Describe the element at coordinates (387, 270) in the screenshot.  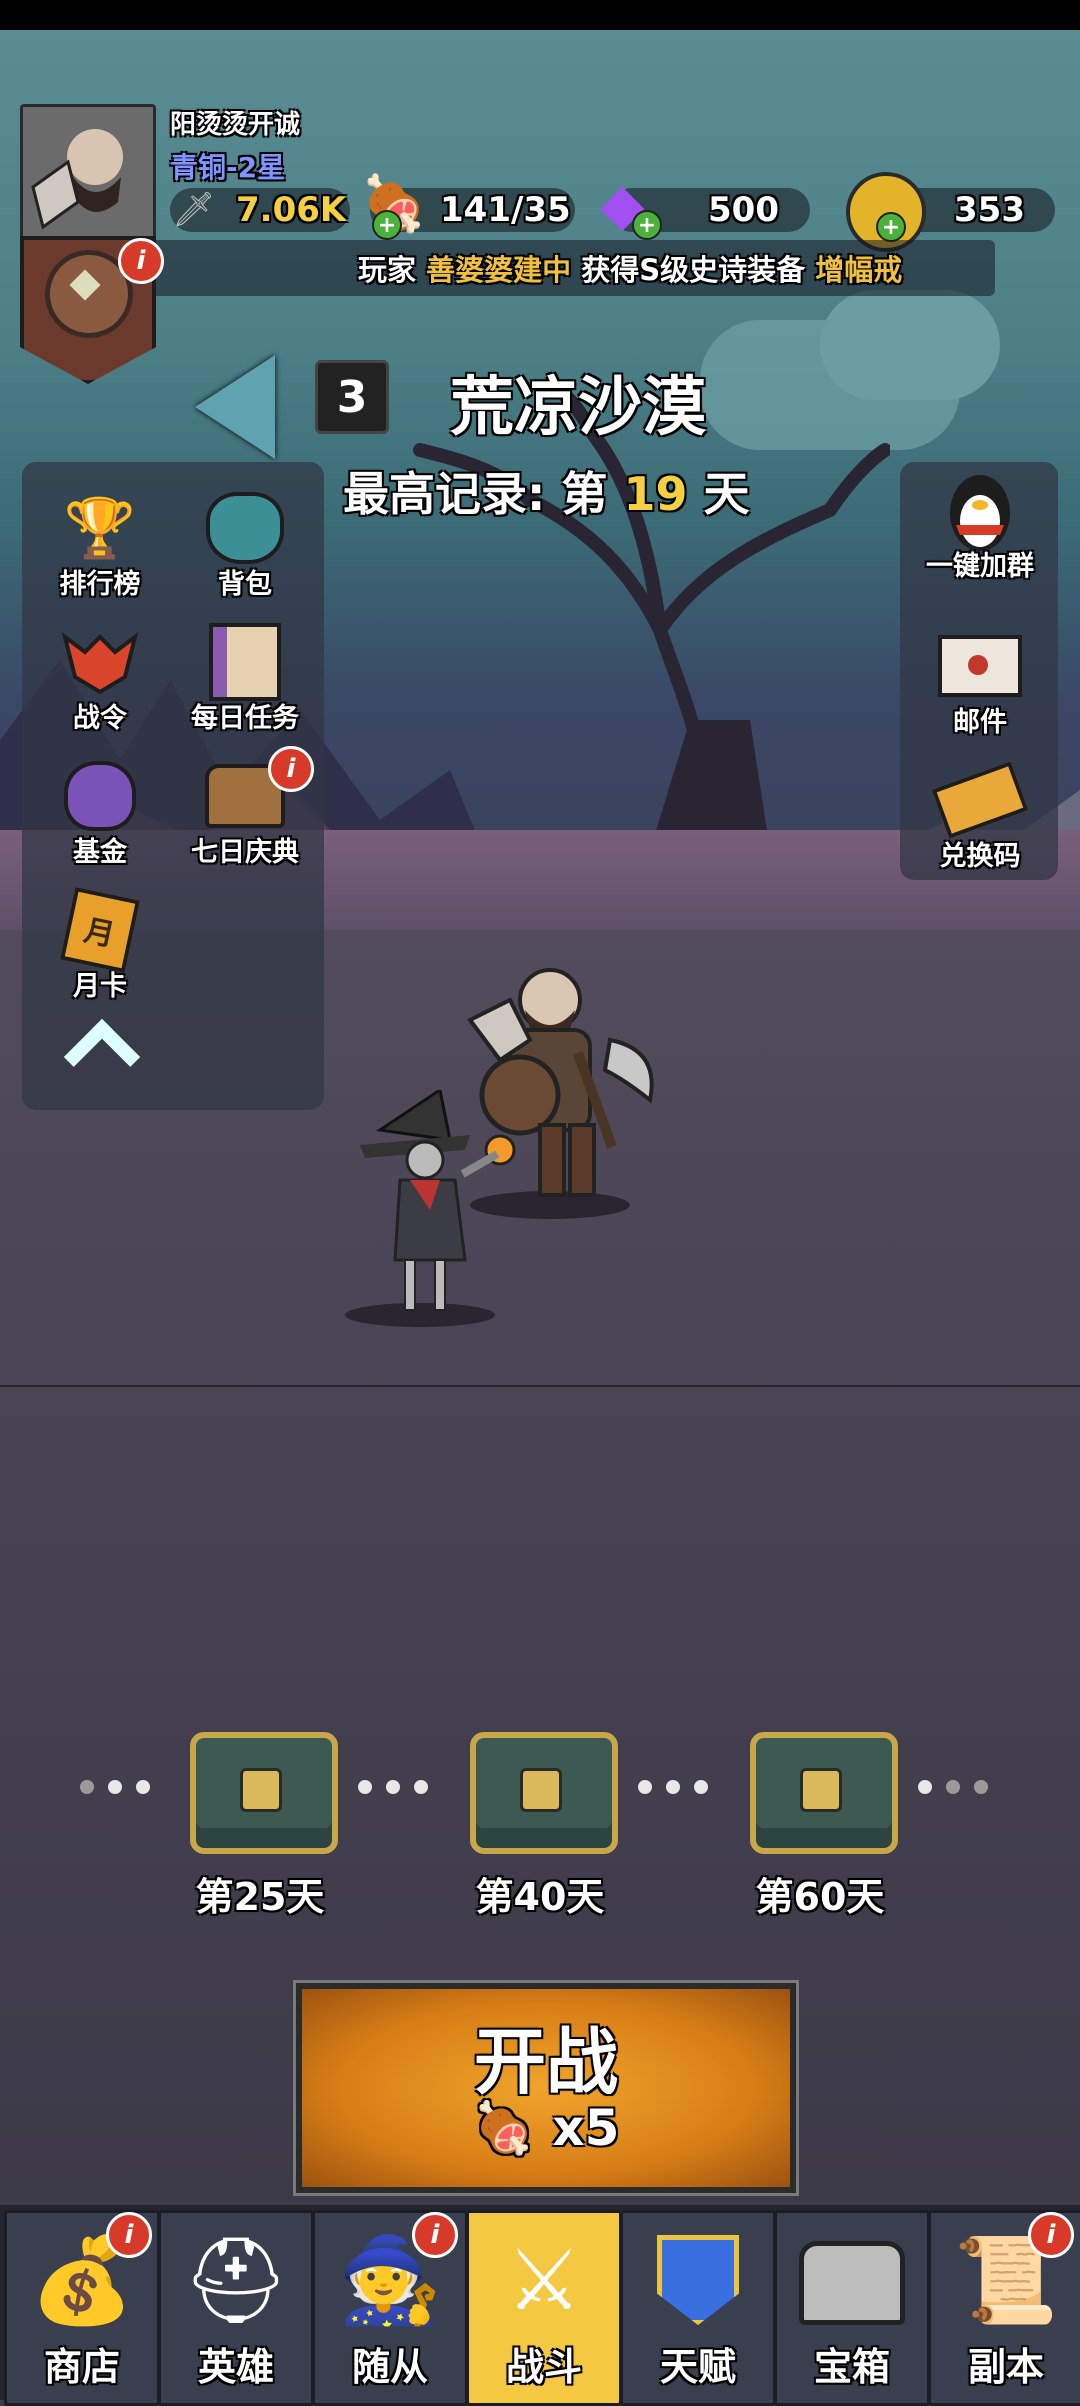
I see `news-prefix: 玩家` at that location.